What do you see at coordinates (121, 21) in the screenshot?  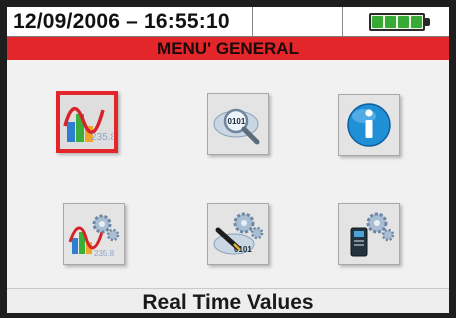 I see `datetime: 12/09/2006 – 16:55:10` at bounding box center [121, 21].